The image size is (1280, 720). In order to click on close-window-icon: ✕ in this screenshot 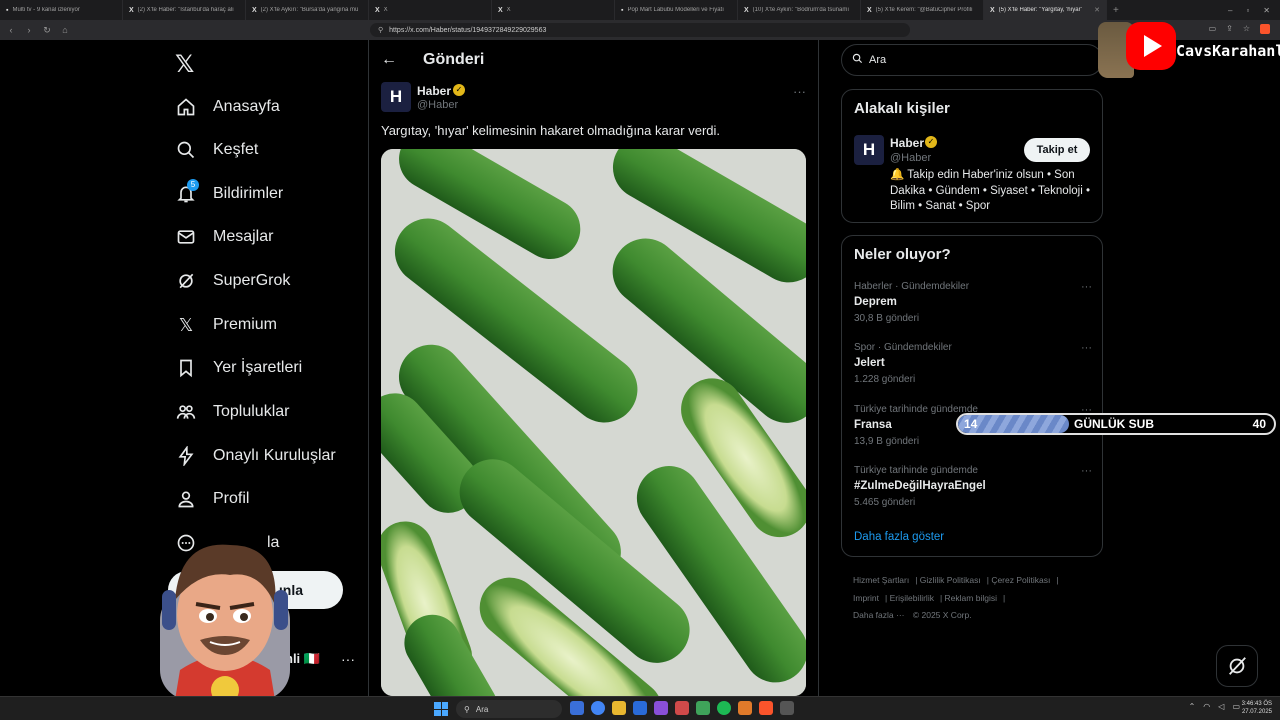, I will do `click(1266, 10)`.